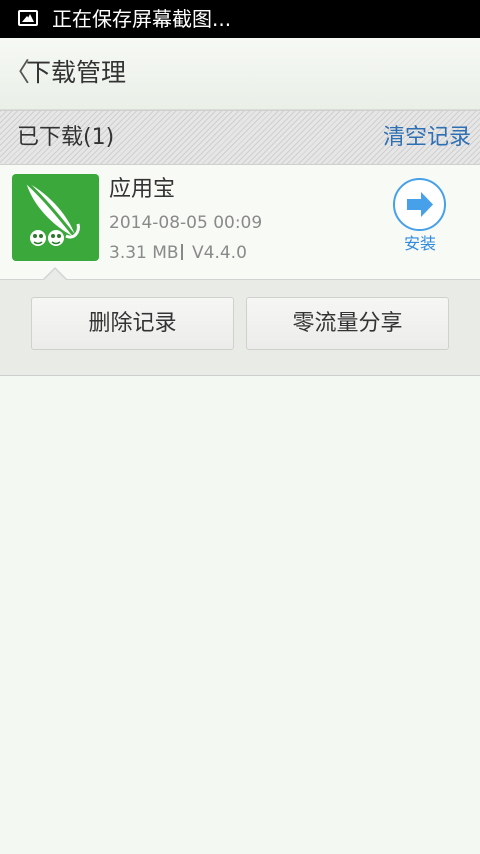 The width and height of the screenshot is (480, 854). I want to click on page-title: 下载管理, so click(76, 72).